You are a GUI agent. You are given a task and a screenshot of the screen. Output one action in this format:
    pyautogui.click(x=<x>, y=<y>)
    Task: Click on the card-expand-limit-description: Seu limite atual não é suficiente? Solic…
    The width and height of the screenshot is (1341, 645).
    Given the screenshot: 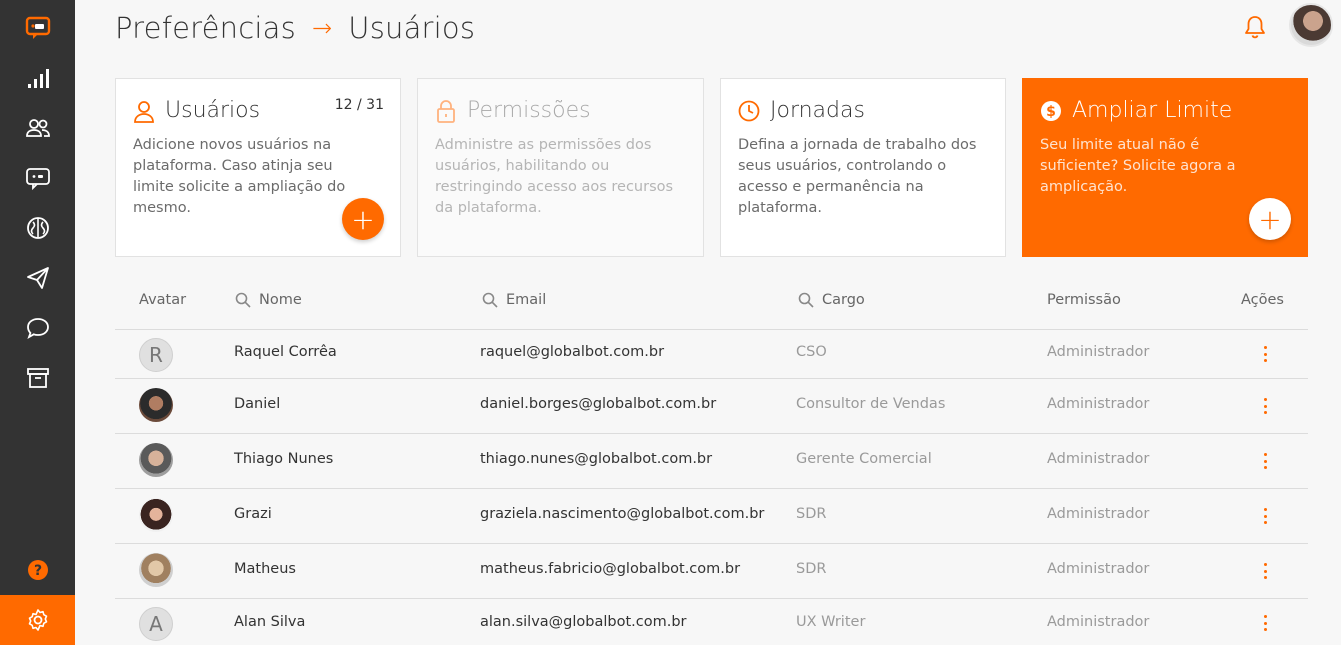 What is the action you would take?
    pyautogui.click(x=1138, y=166)
    